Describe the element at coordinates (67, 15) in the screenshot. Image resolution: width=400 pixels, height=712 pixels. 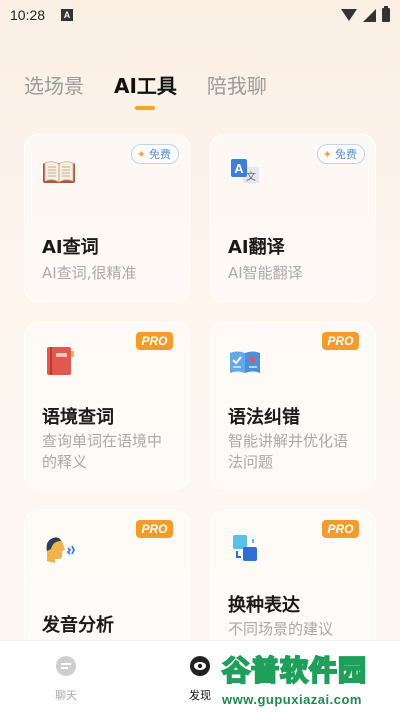
I see `notification-icon: A` at that location.